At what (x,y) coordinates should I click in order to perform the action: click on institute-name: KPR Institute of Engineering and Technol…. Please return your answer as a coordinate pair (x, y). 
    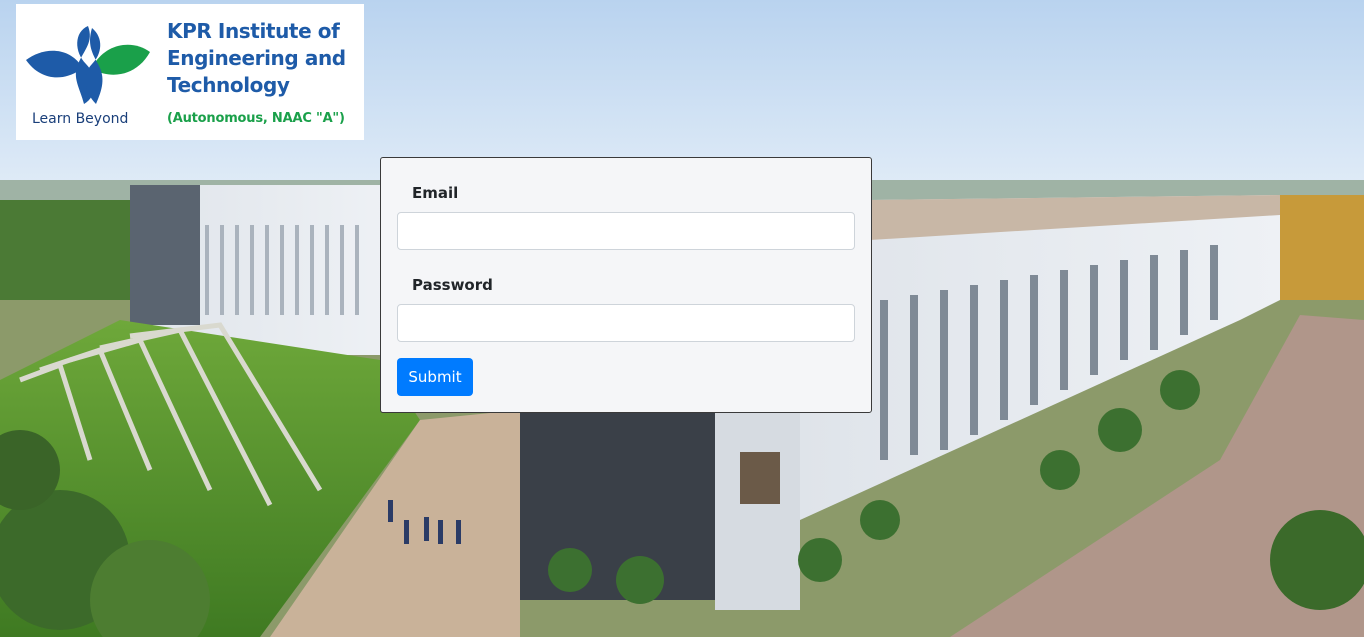
    Looking at the image, I should click on (265, 58).